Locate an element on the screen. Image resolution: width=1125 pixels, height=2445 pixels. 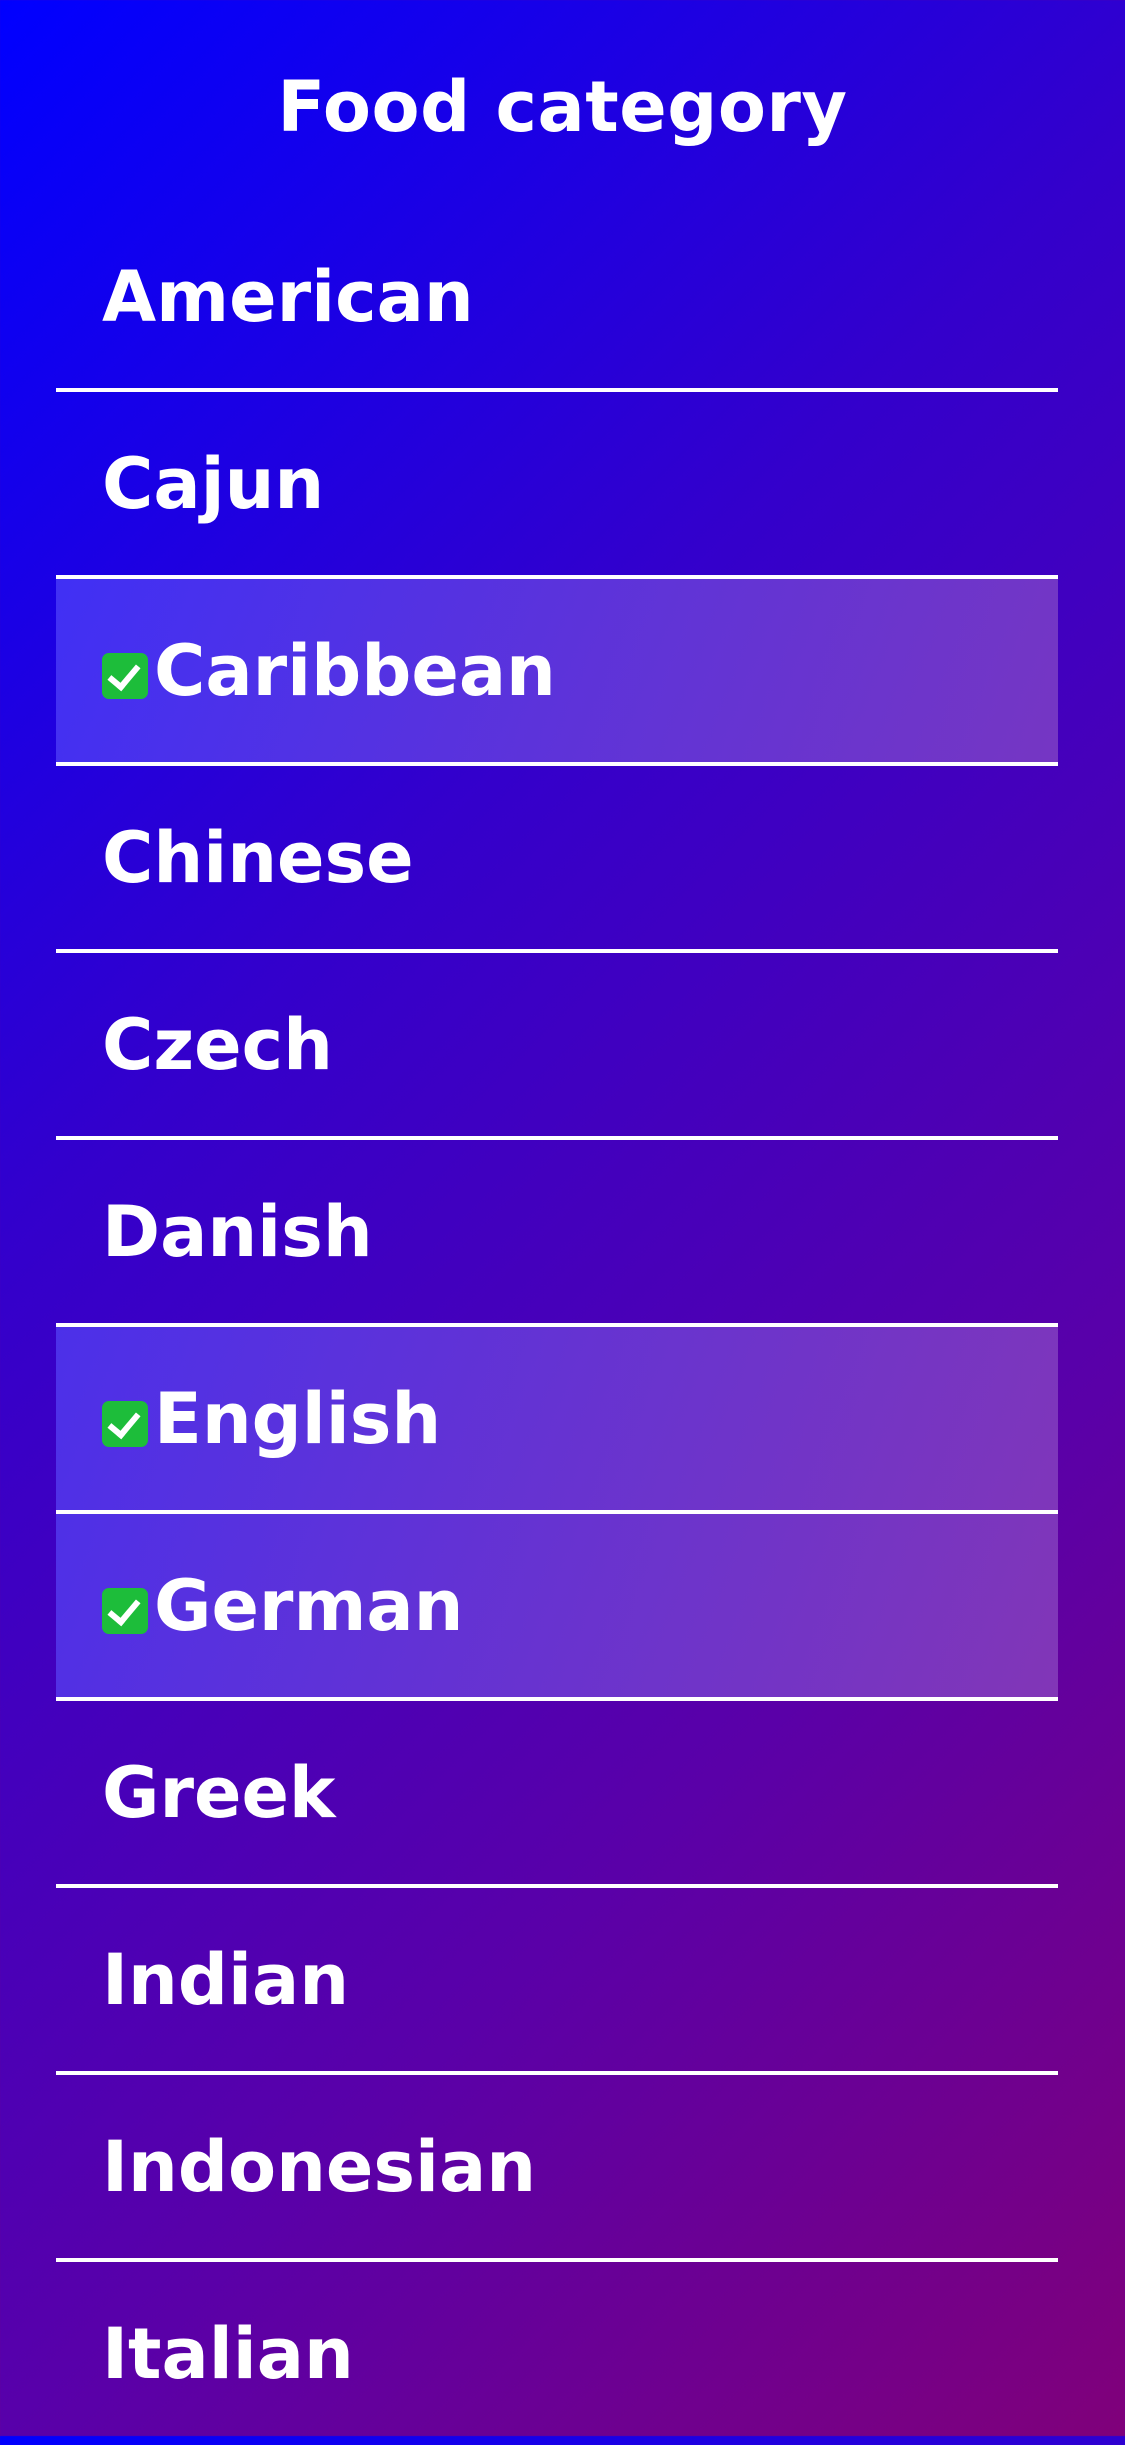
list-item-czech: Czech is located at coordinates (557, 1046).